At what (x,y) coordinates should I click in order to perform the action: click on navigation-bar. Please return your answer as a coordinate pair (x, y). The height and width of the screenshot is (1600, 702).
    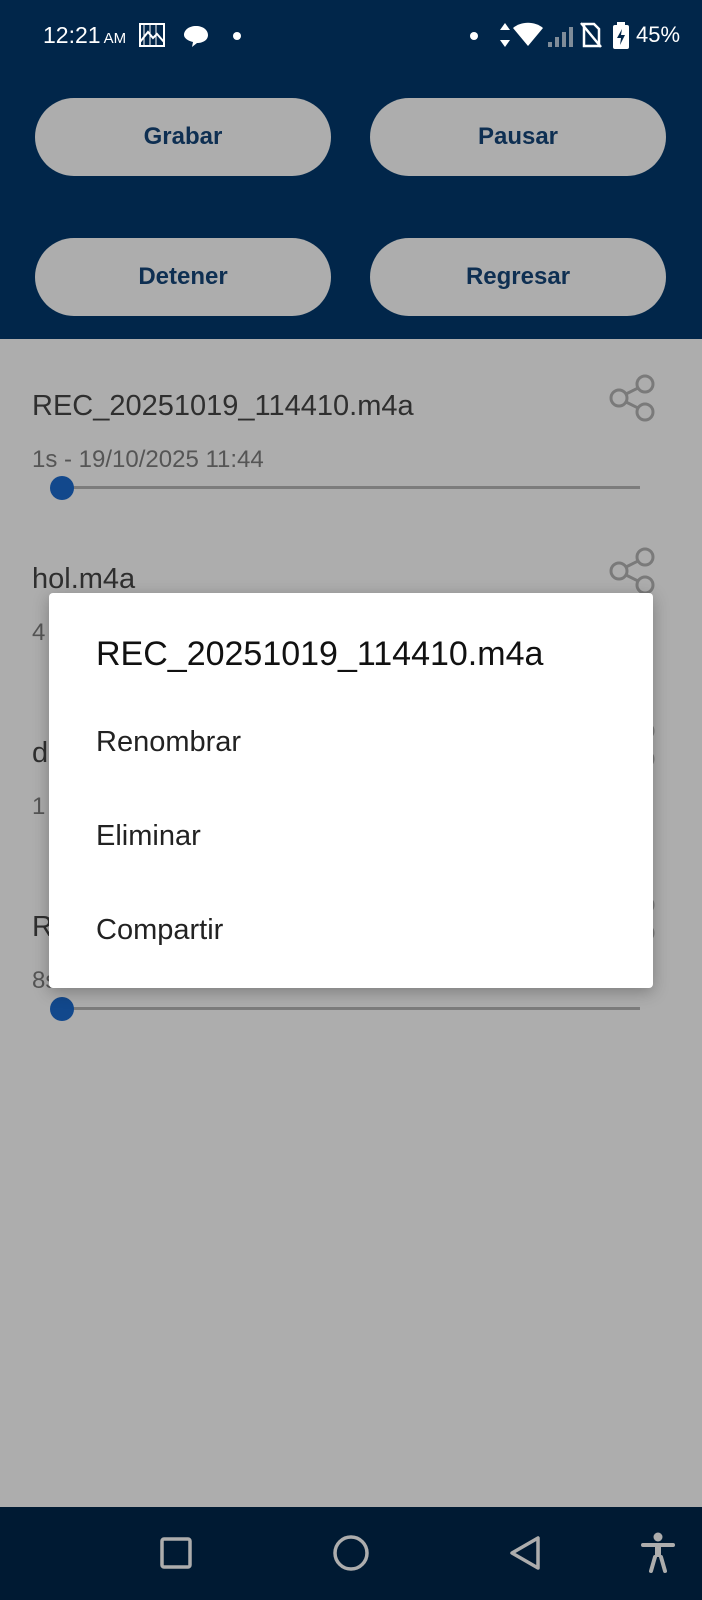
    Looking at the image, I should click on (351, 1553).